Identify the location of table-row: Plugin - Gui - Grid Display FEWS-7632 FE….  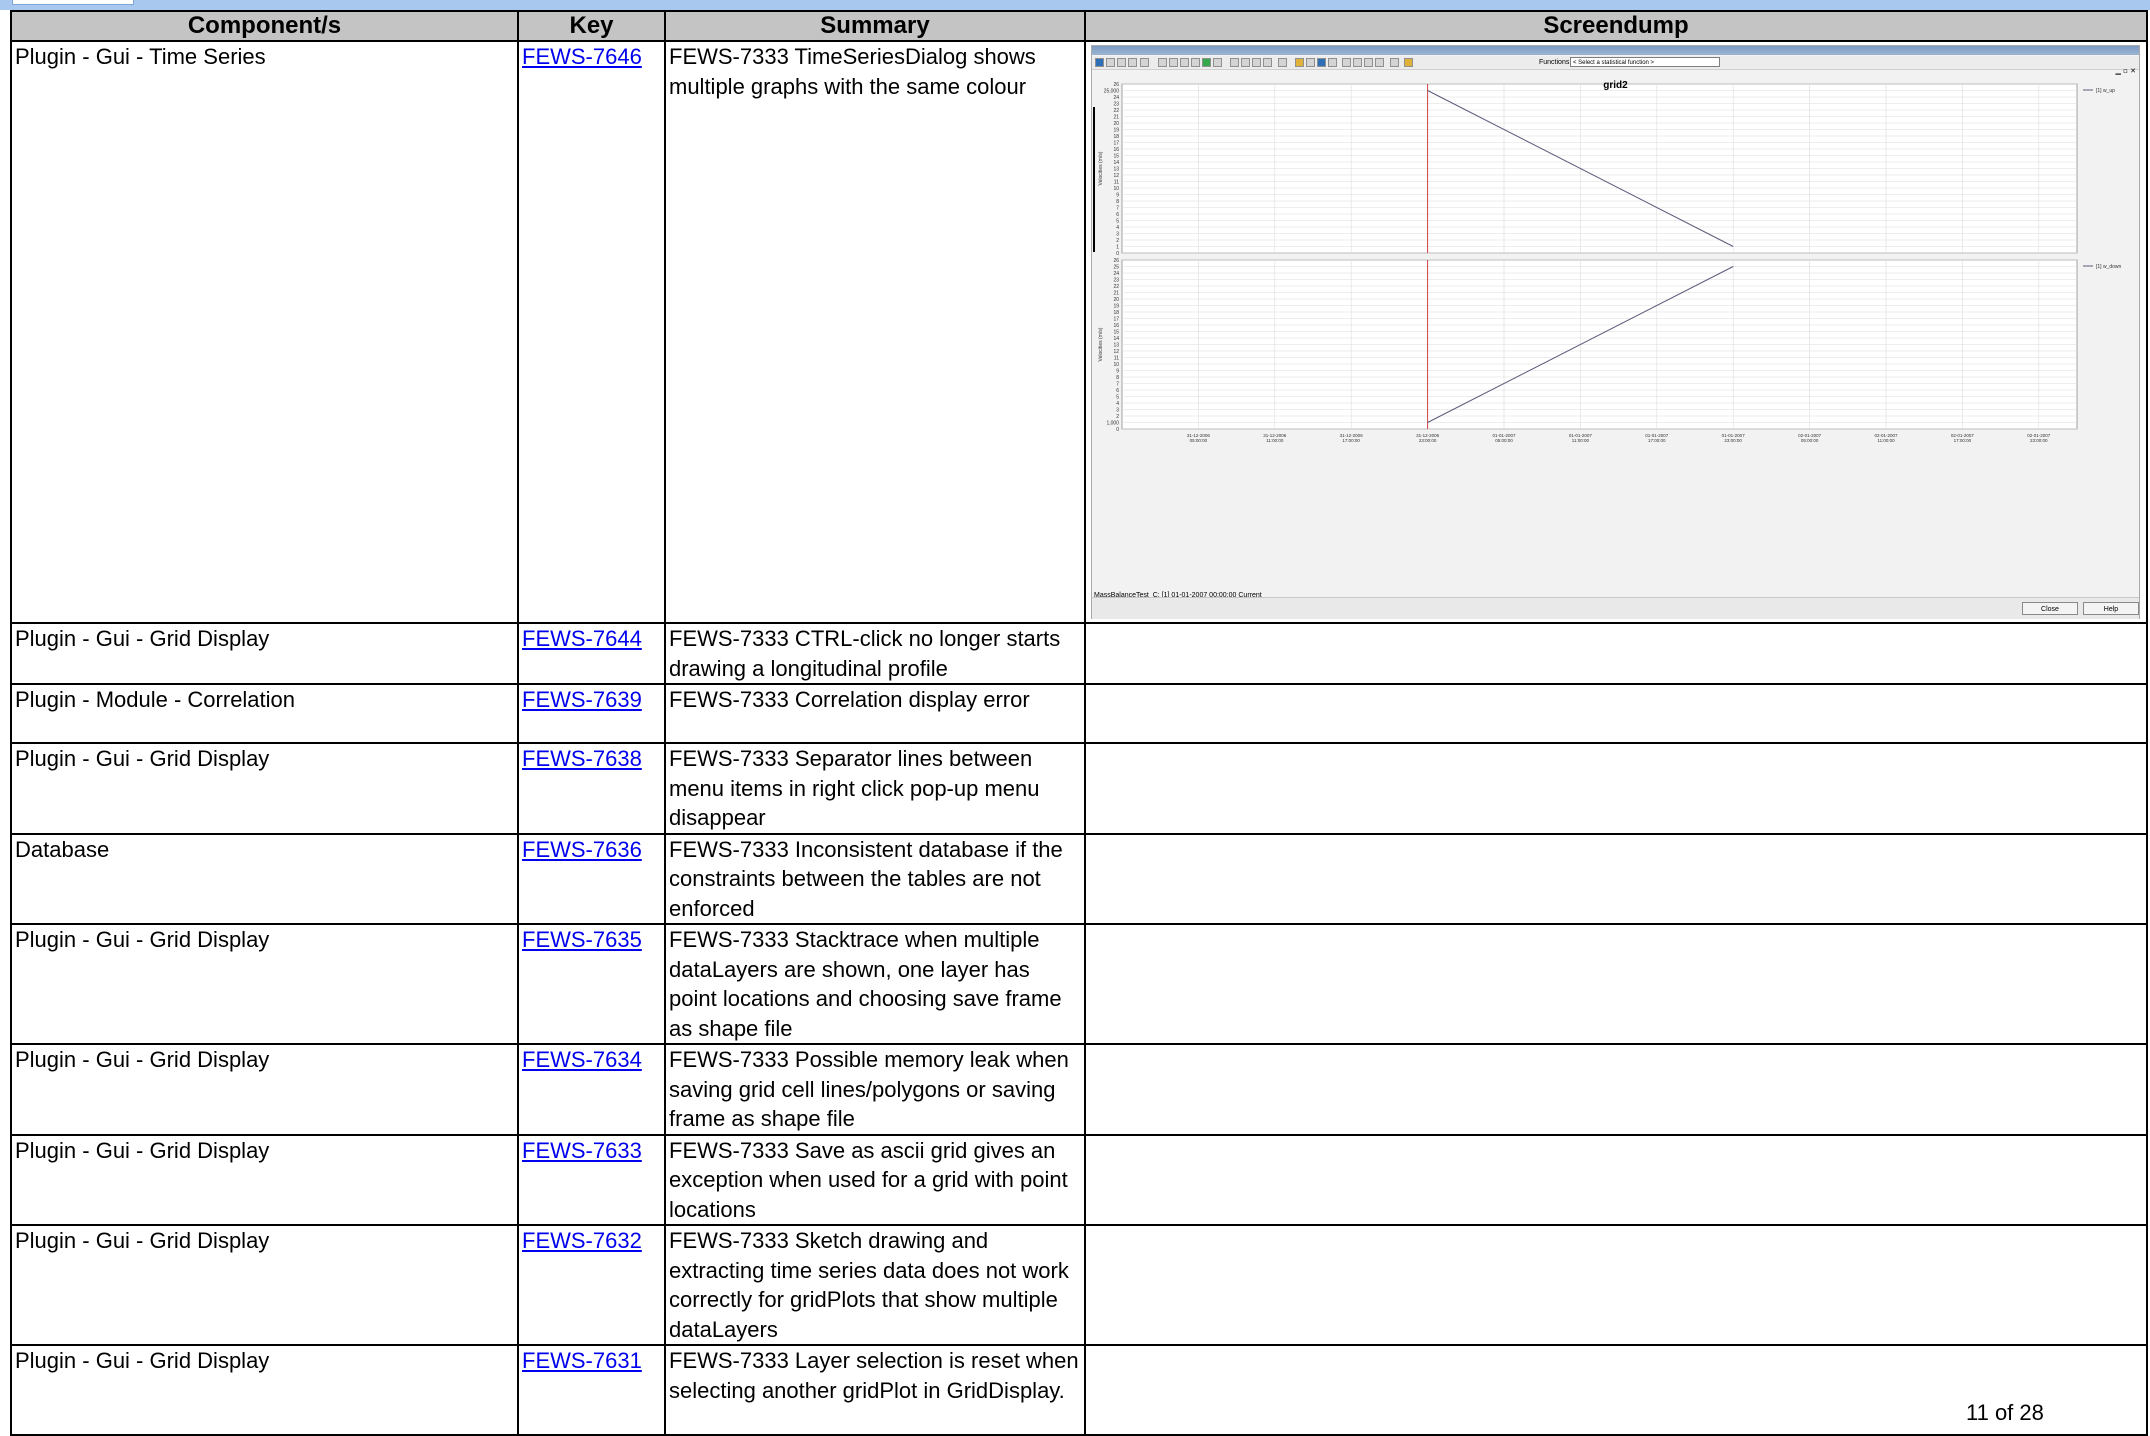
(1079, 1285).